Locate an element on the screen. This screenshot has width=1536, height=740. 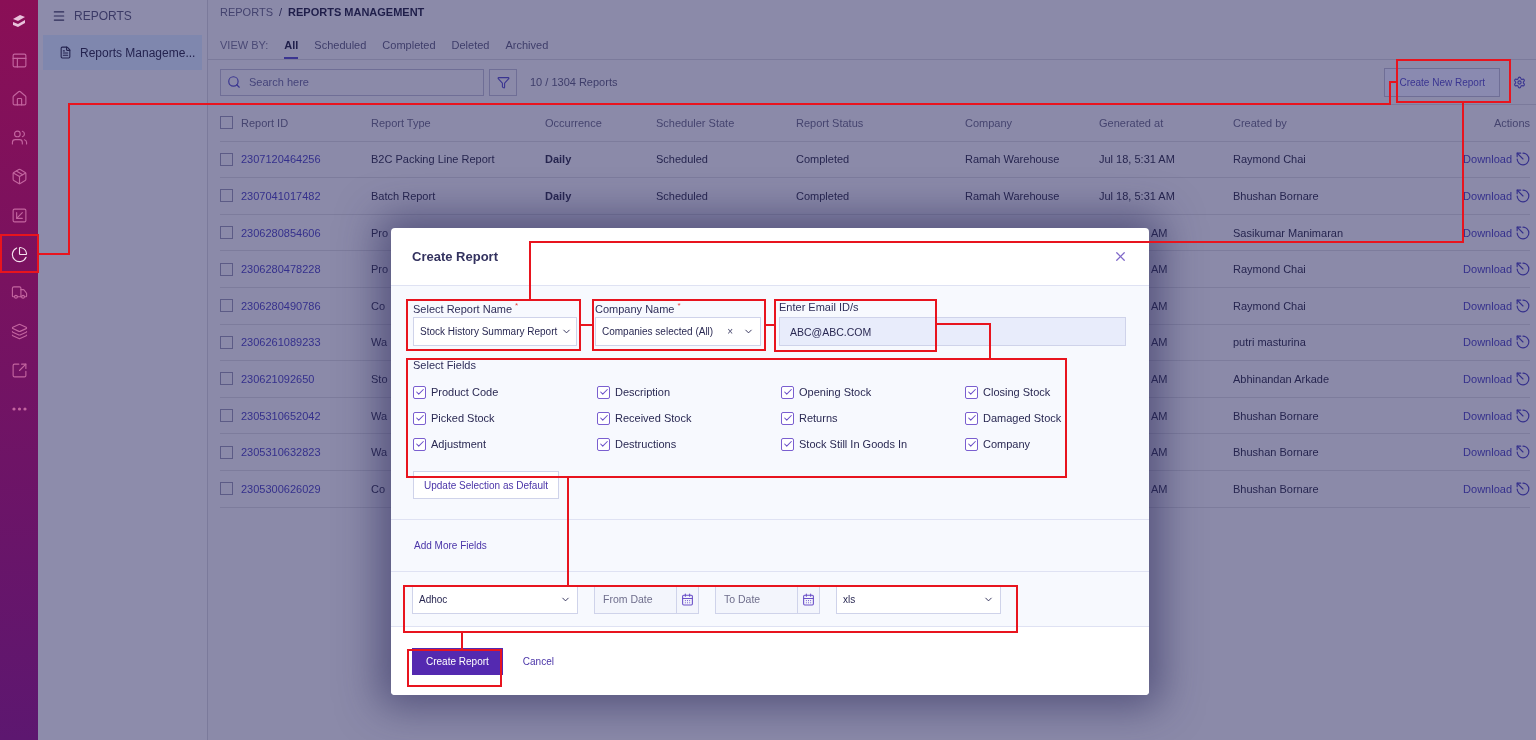
column-header: Report Status is located at coordinates (830, 122).